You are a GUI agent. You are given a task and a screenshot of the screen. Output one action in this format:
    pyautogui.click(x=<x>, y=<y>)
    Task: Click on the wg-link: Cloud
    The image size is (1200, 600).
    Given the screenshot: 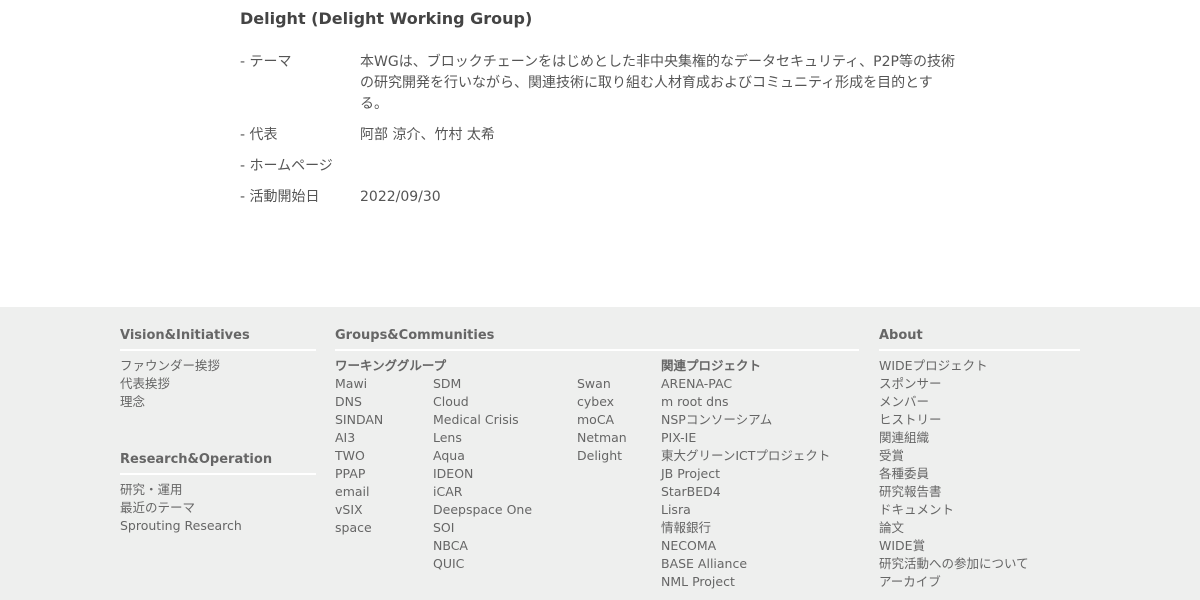 What is the action you would take?
    pyautogui.click(x=482, y=402)
    